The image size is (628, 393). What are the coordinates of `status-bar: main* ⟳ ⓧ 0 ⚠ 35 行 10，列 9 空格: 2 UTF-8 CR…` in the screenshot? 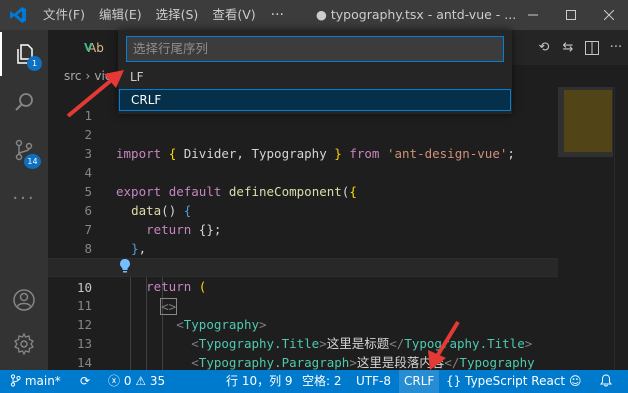 It's located at (314, 381).